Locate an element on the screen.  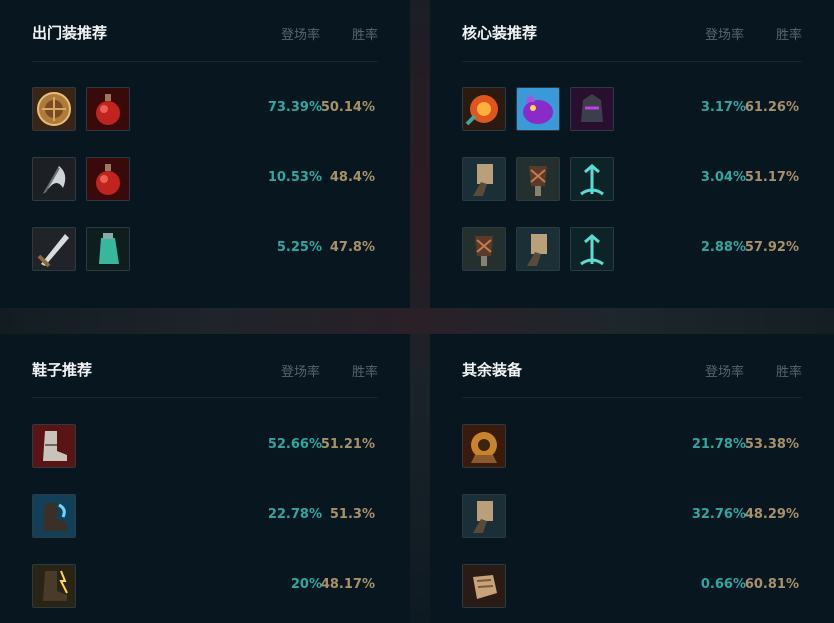
build-row: 73.39% 50.14% is located at coordinates (205, 109).